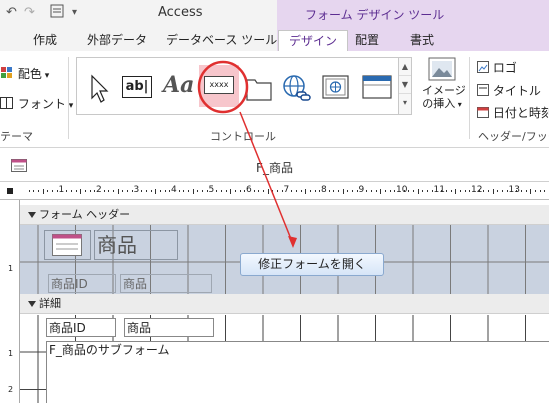  I want to click on colors-icon, so click(6, 72).